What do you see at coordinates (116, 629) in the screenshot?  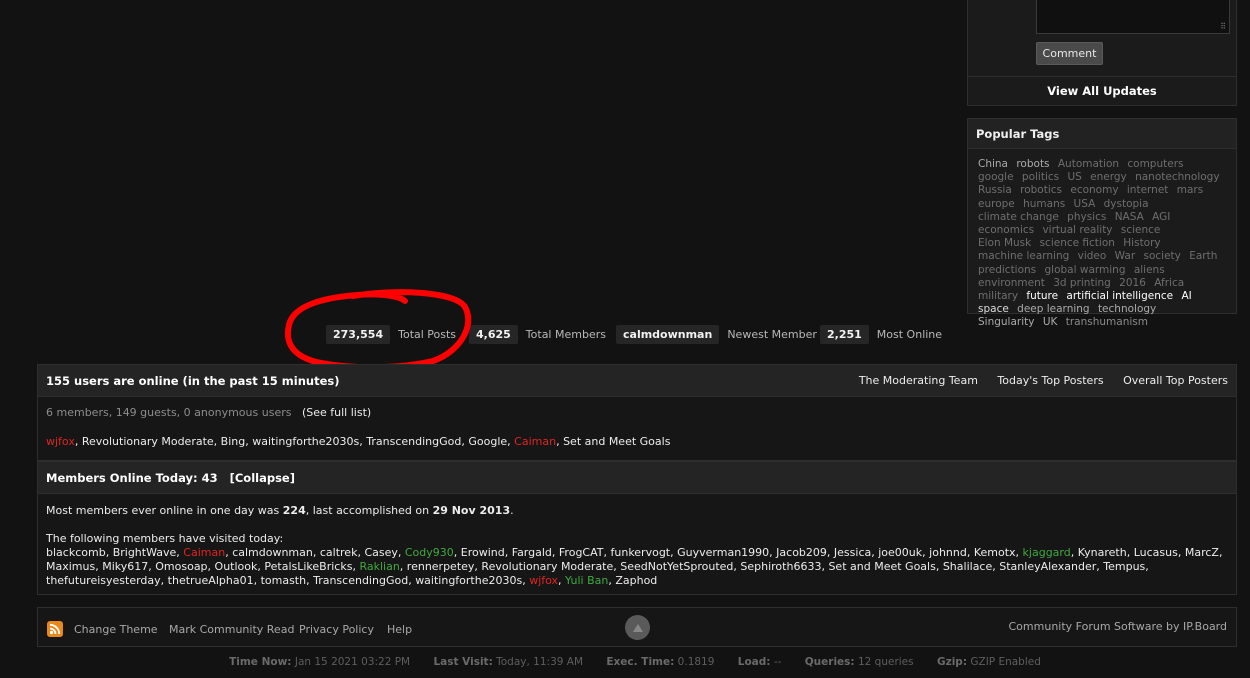 I see `change-theme-link: Change Theme` at bounding box center [116, 629].